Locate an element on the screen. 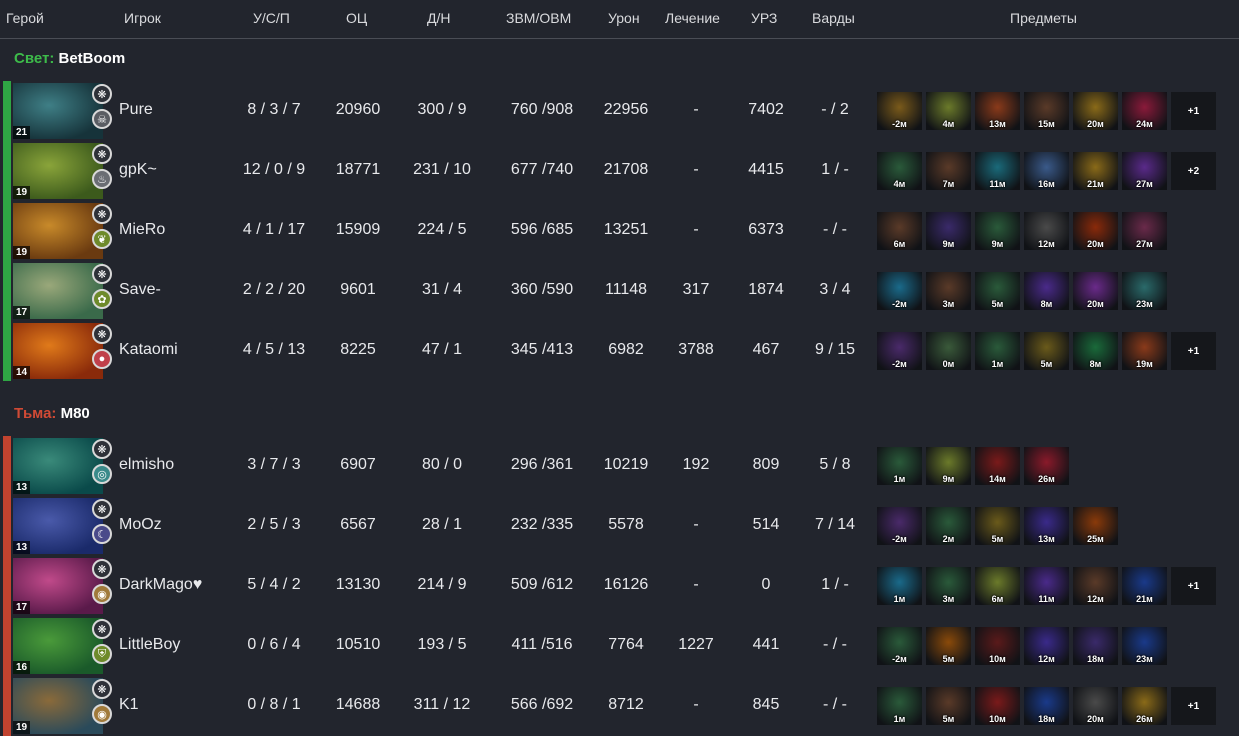 This screenshot has height=736, width=1239. item-slot: 16м is located at coordinates (1046, 171).